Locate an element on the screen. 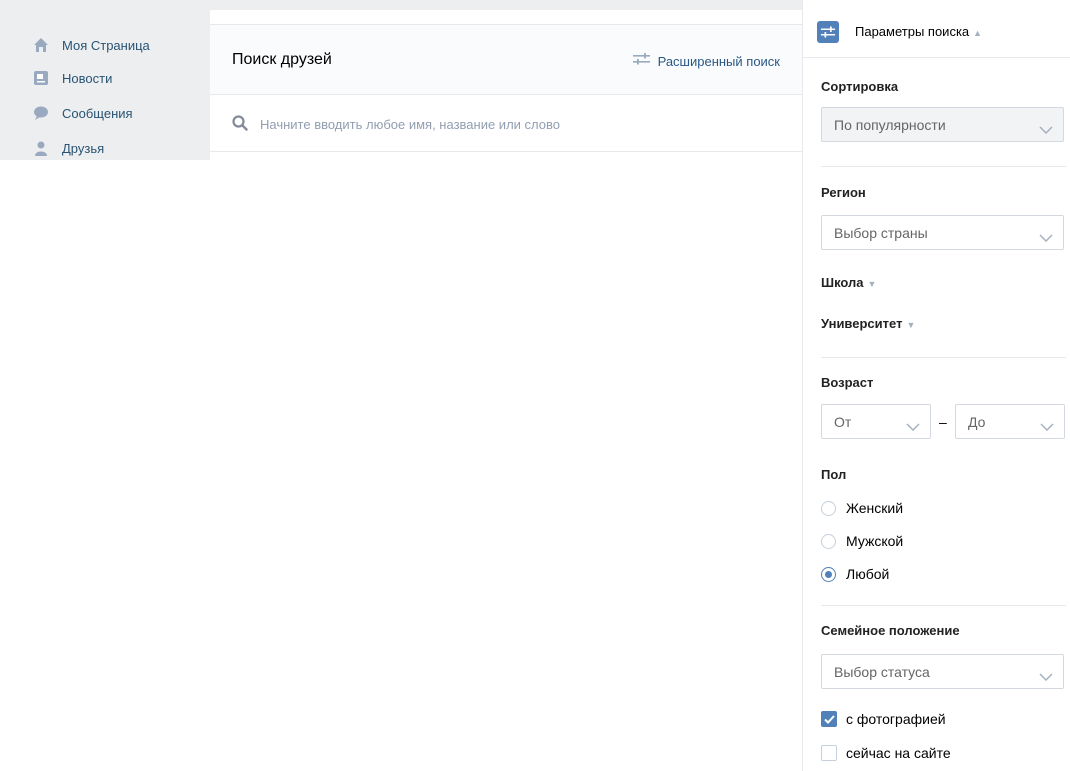  sort-label: Сортировка is located at coordinates (860, 86).